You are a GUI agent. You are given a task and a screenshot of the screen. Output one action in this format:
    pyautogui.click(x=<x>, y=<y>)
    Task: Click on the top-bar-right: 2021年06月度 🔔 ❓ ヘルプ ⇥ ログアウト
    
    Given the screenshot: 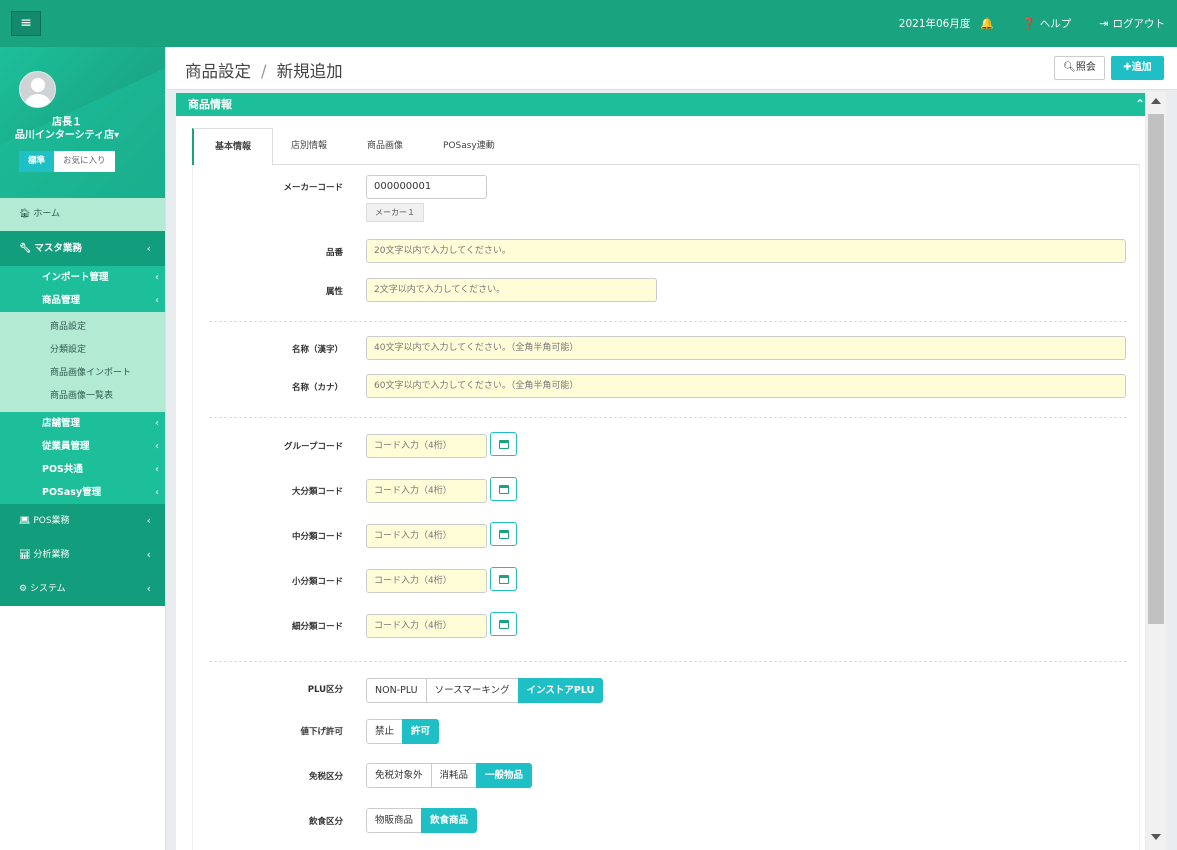 What is the action you would take?
    pyautogui.click(x=1032, y=23)
    